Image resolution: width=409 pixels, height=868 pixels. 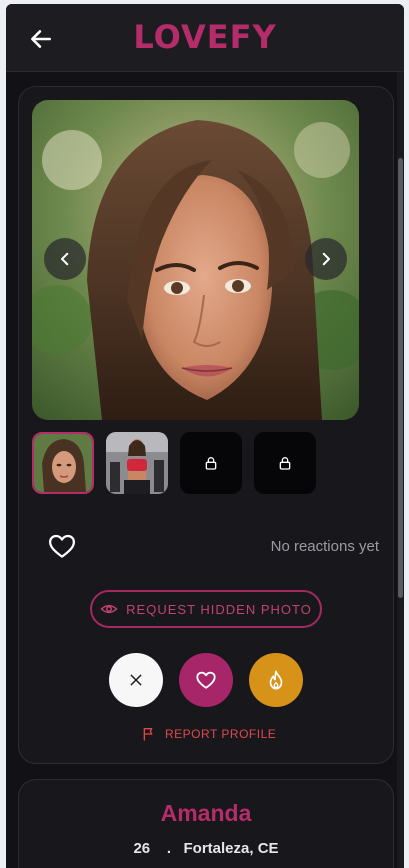 I want to click on chevron-left-icon, so click(x=65, y=259).